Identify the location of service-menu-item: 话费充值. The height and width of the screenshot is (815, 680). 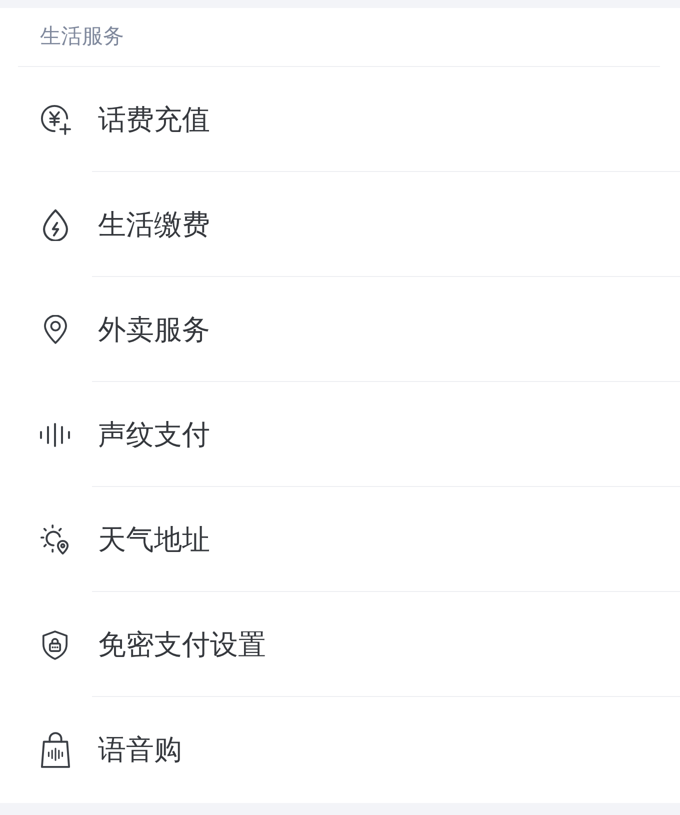
(340, 119).